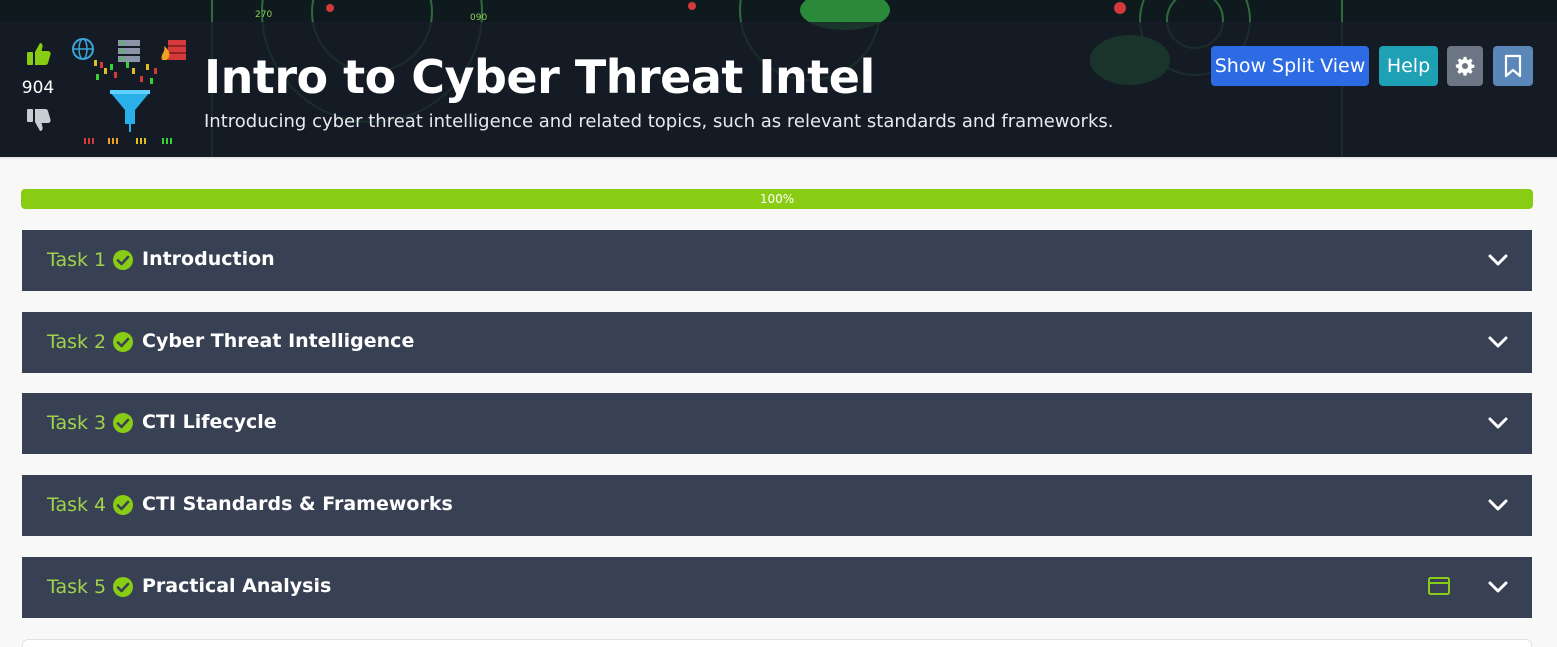  I want to click on show-split-view-button: Show Split View, so click(1290, 66).